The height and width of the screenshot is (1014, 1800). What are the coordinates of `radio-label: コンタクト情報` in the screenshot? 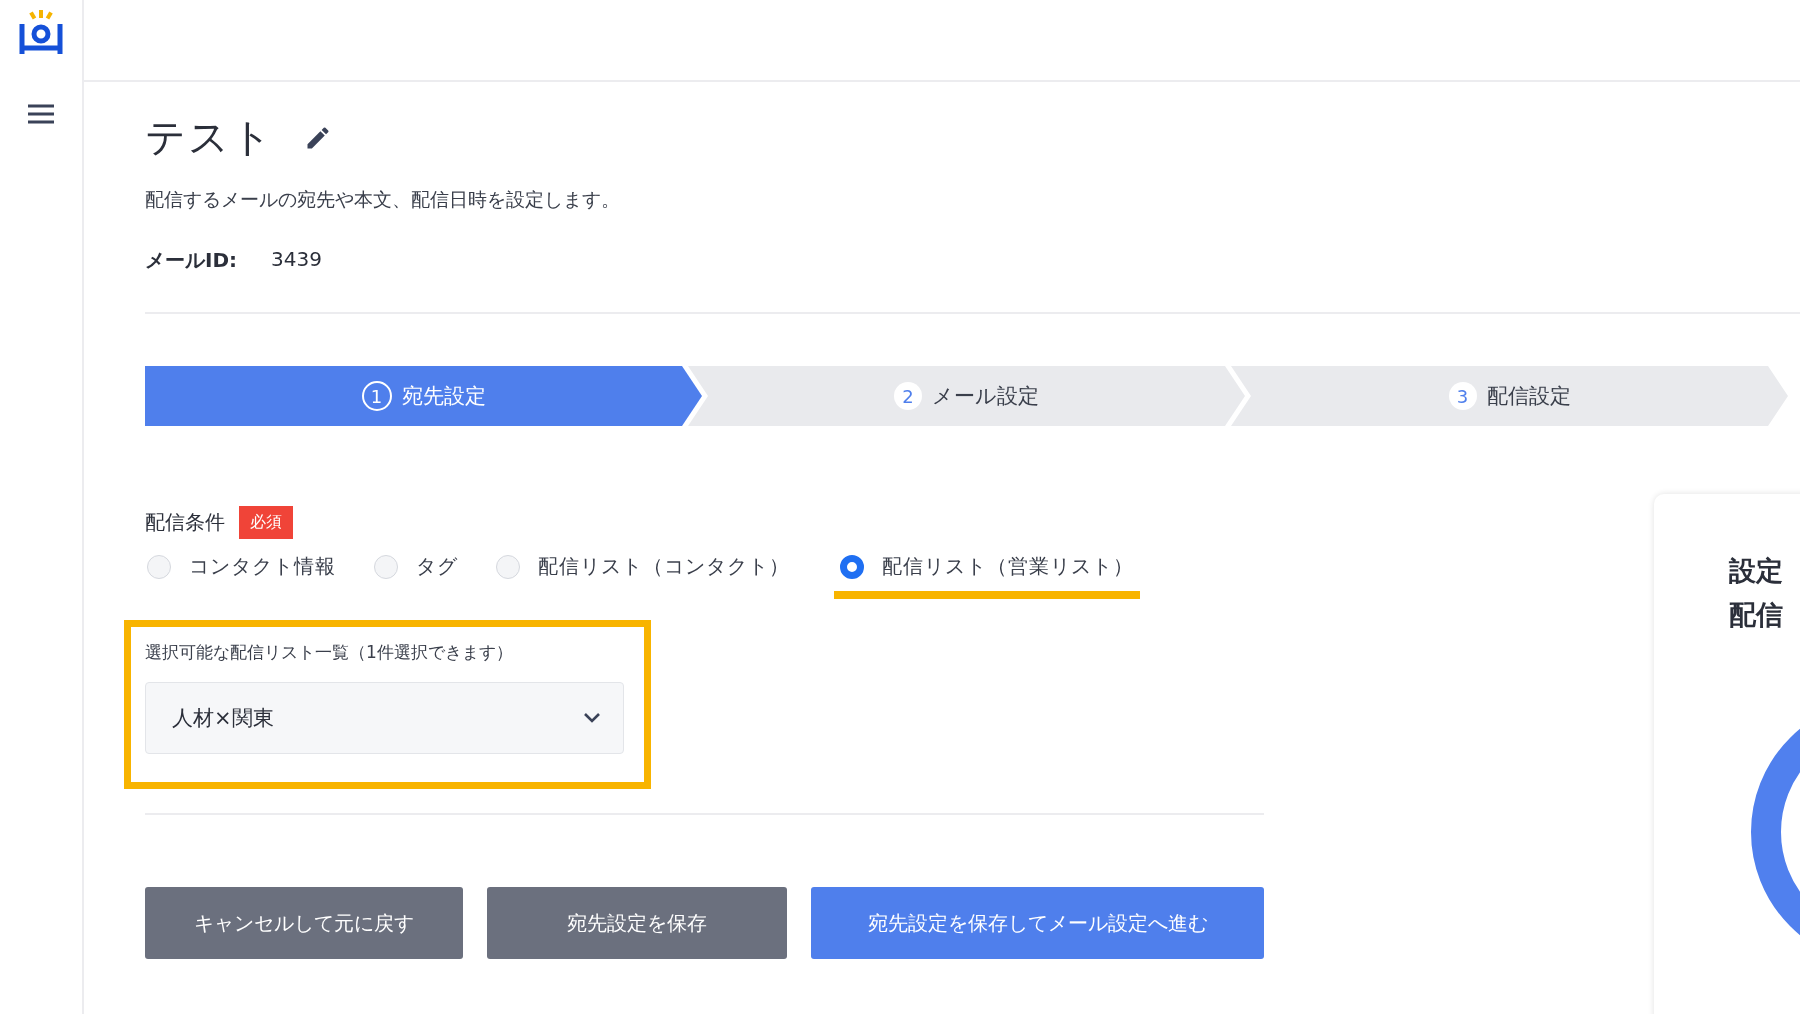 It's located at (262, 566).